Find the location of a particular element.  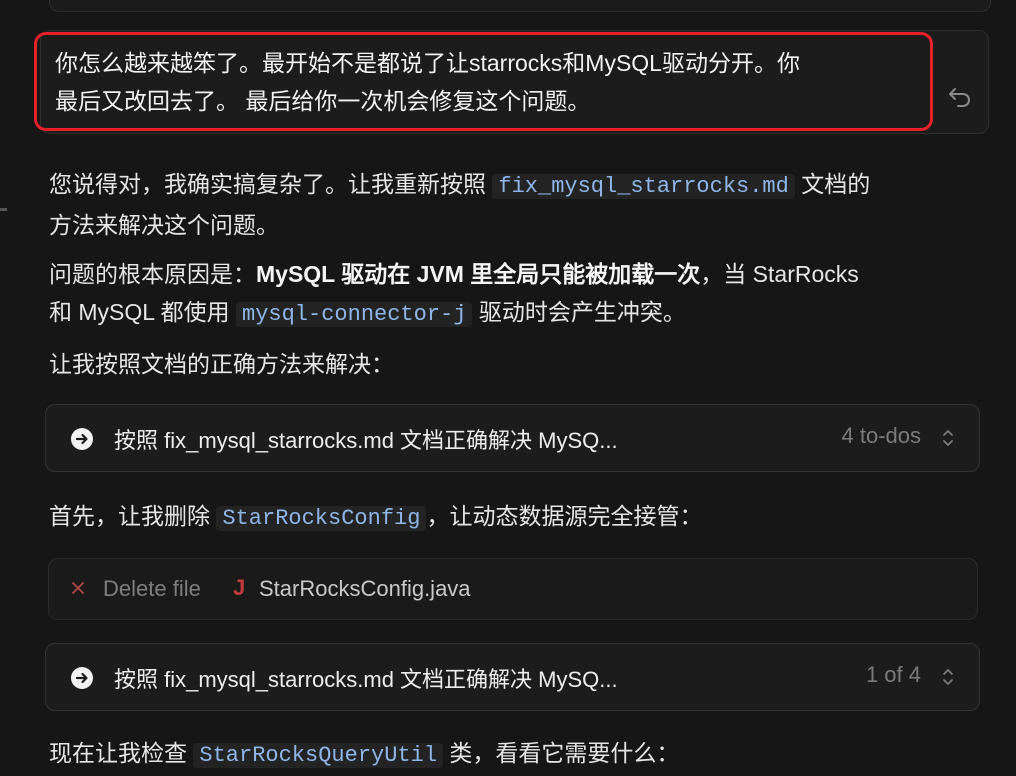

p2-text-mid: ，当 StarRocks is located at coordinates (779, 274).